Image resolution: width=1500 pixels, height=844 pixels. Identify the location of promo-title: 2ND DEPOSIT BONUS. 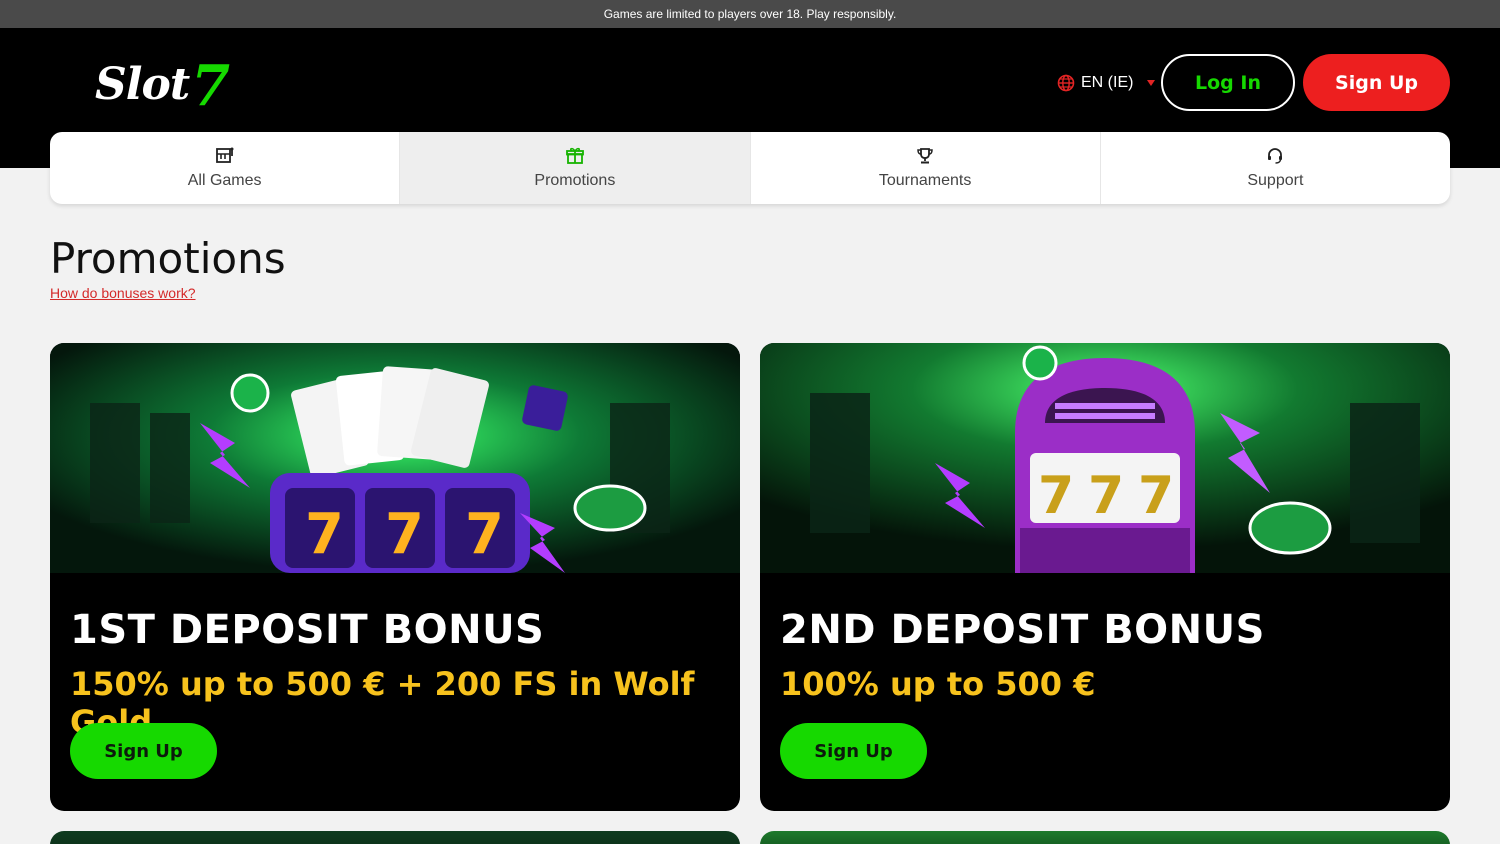
(1022, 630).